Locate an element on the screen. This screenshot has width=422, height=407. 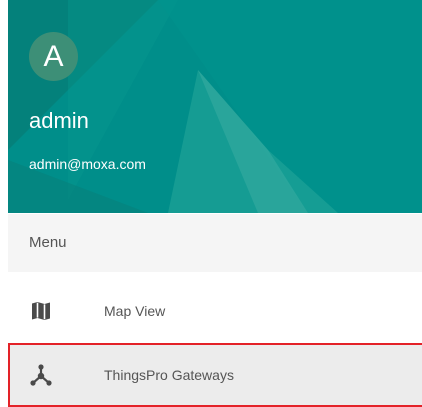
menu-item-label: Map View is located at coordinates (135, 311).